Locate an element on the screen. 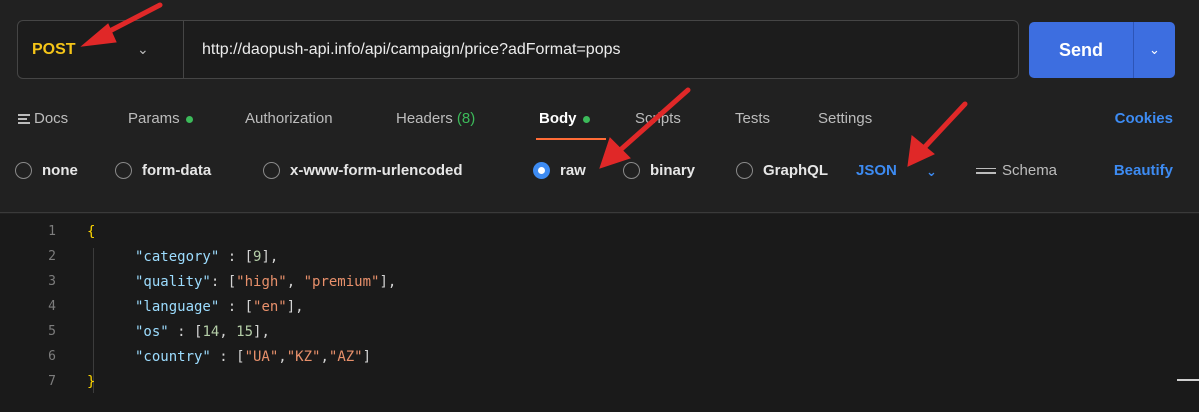 This screenshot has width=1199, height=412. tab-params: Params is located at coordinates (160, 118).